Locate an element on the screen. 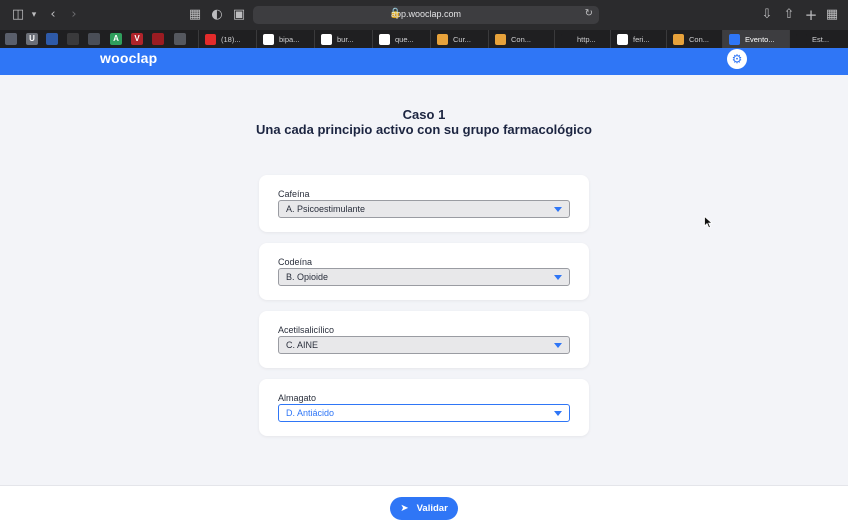 The height and width of the screenshot is (530, 848). chevron-right-icon: › is located at coordinates (74, 15).